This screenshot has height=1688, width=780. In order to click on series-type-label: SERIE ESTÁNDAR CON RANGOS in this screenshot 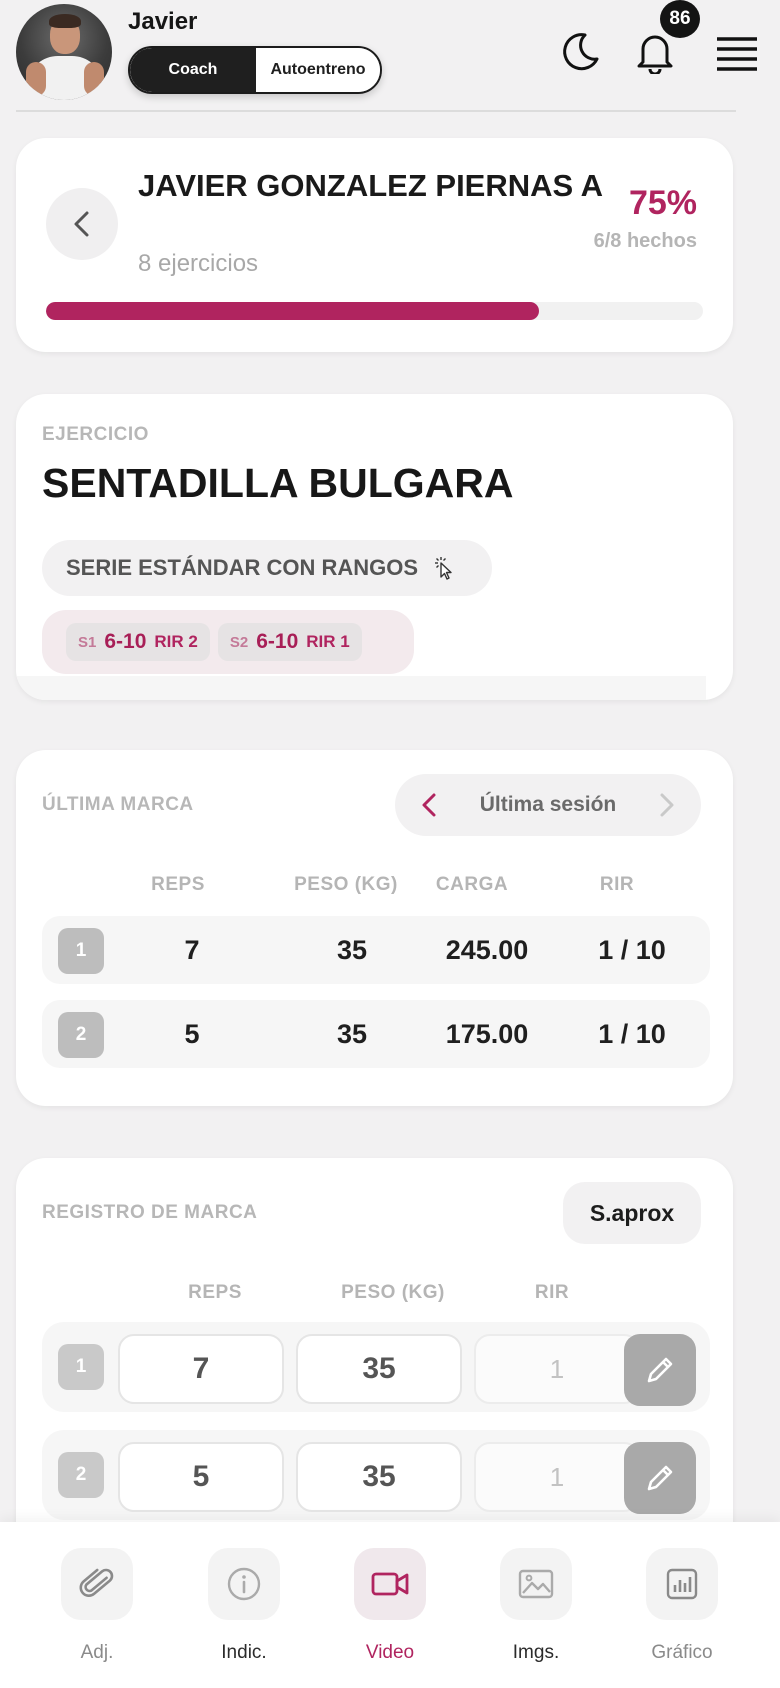, I will do `click(242, 567)`.